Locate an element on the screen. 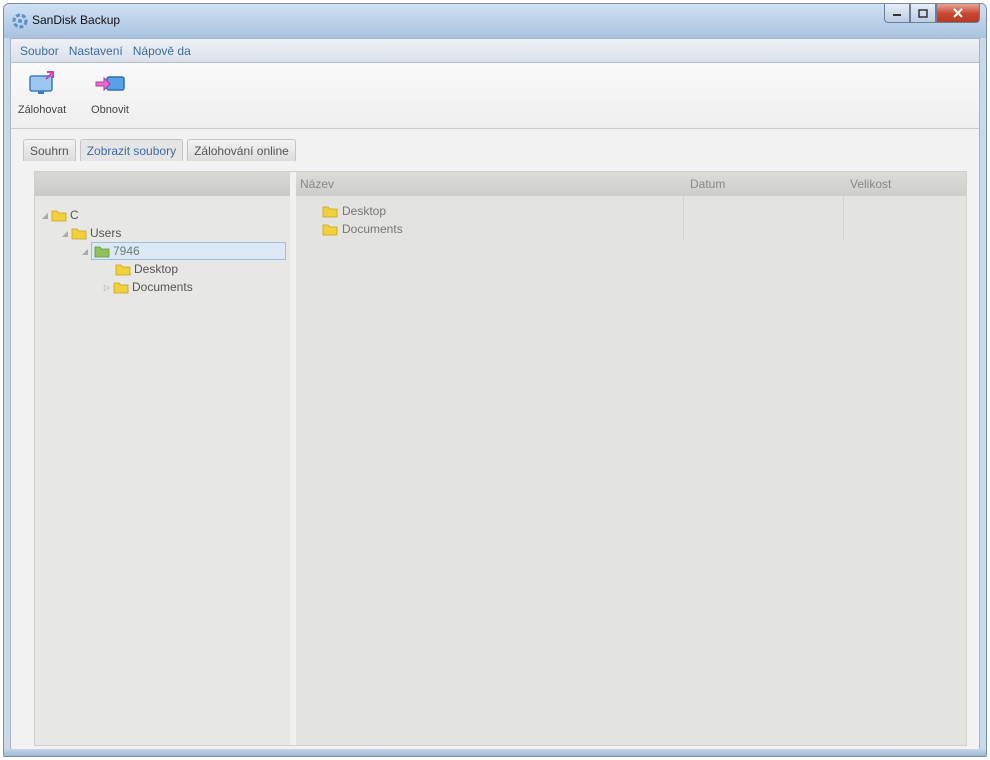  restore-label: Obnovit is located at coordinates (110, 110).